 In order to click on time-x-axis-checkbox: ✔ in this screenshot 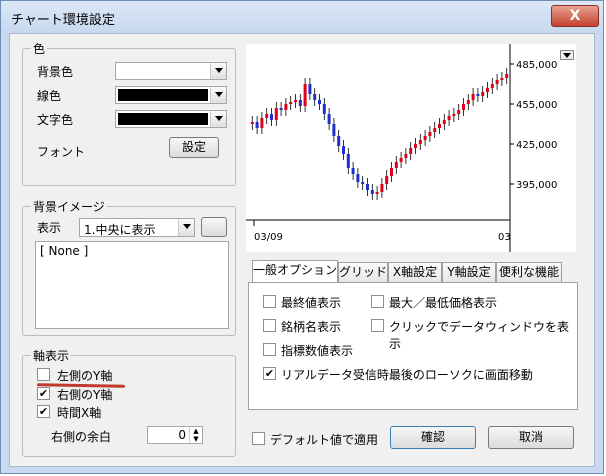, I will do `click(43, 411)`.